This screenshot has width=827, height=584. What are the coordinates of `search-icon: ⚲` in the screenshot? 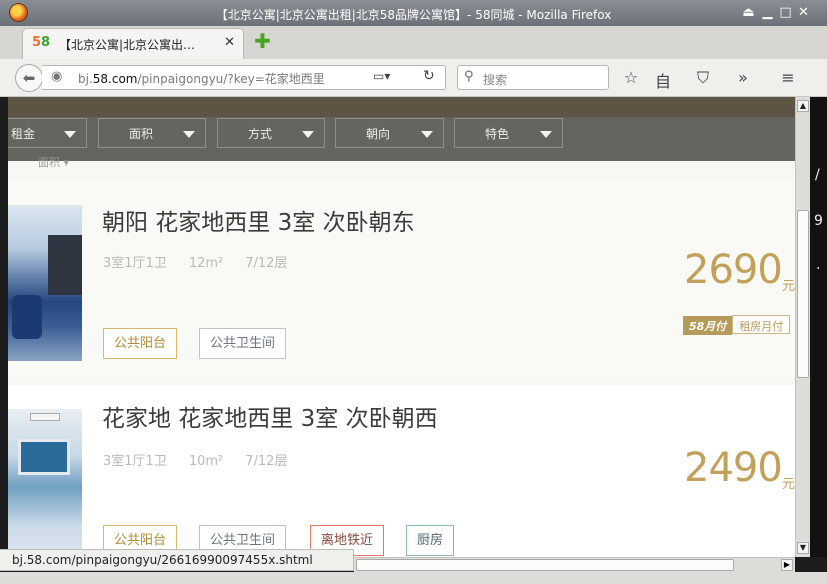 It's located at (469, 76).